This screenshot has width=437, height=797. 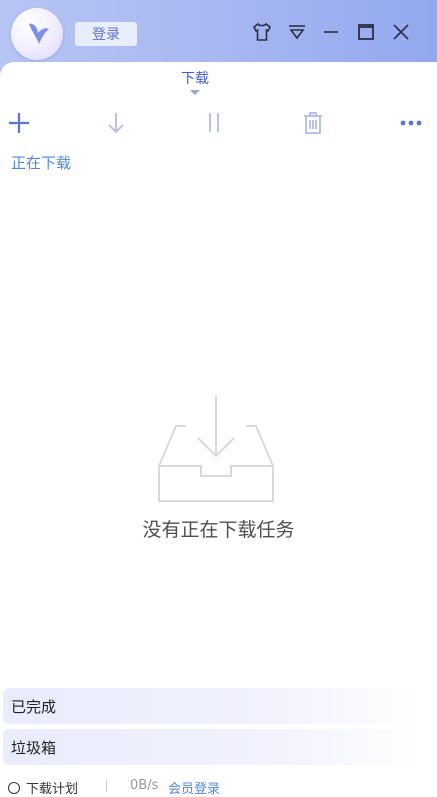 I want to click on status-bar: 下载计划 0B/s 会员登录, so click(x=218, y=787).